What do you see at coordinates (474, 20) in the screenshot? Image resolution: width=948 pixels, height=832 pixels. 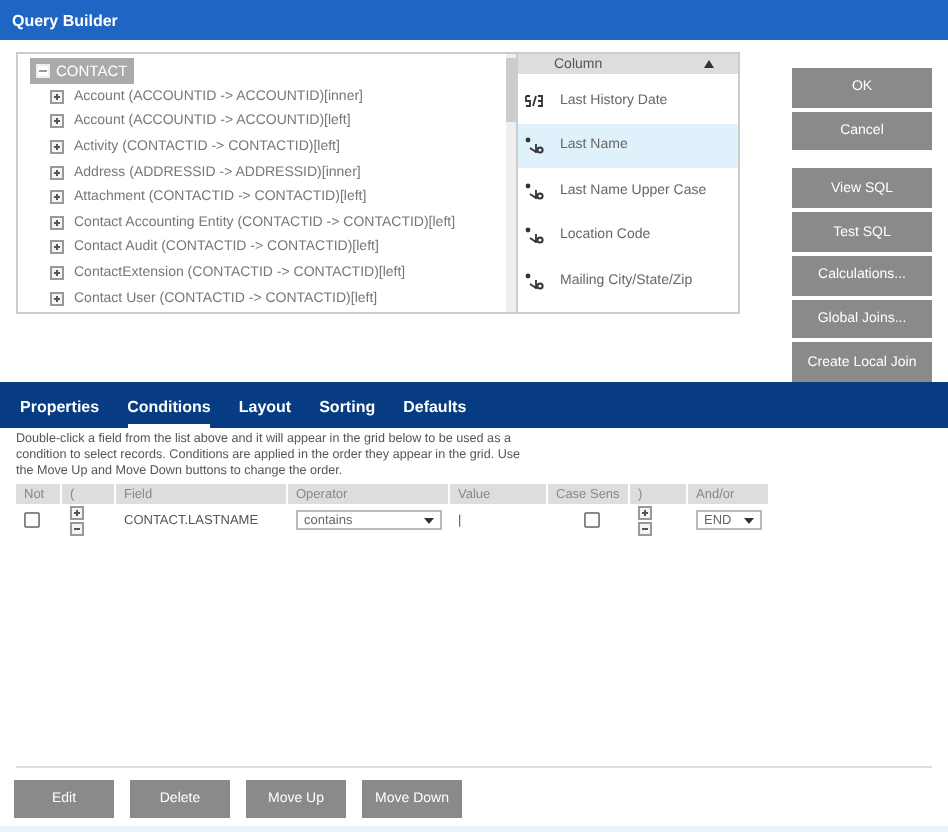 I see `window-title: Query Builder` at bounding box center [474, 20].